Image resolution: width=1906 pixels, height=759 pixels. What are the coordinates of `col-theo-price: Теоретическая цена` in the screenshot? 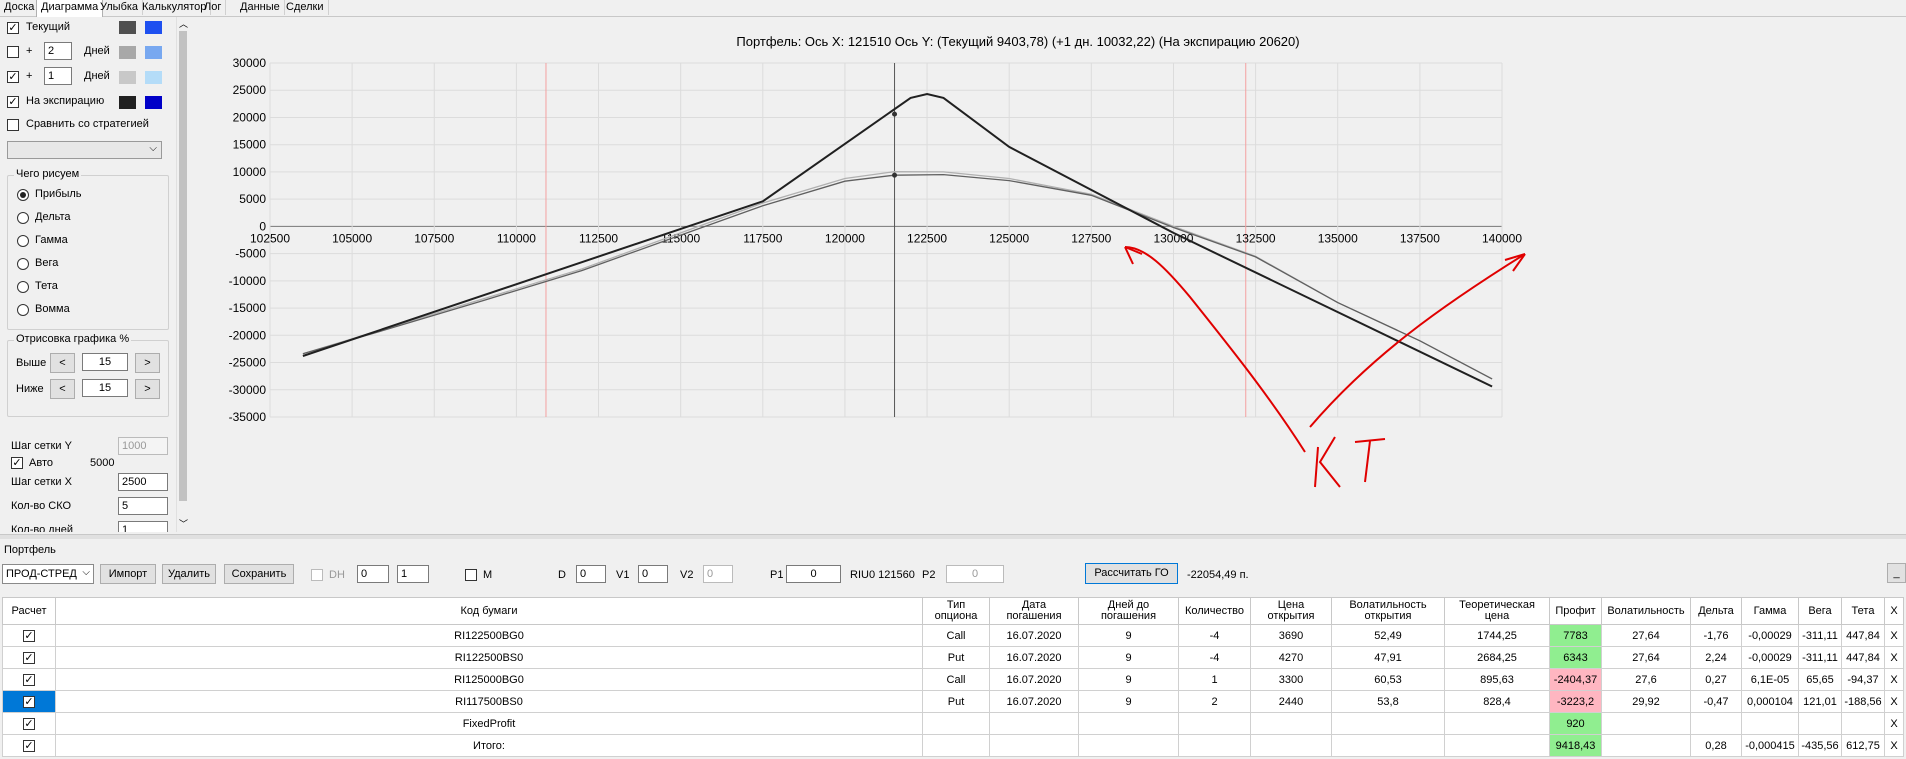 It's located at (1497, 611).